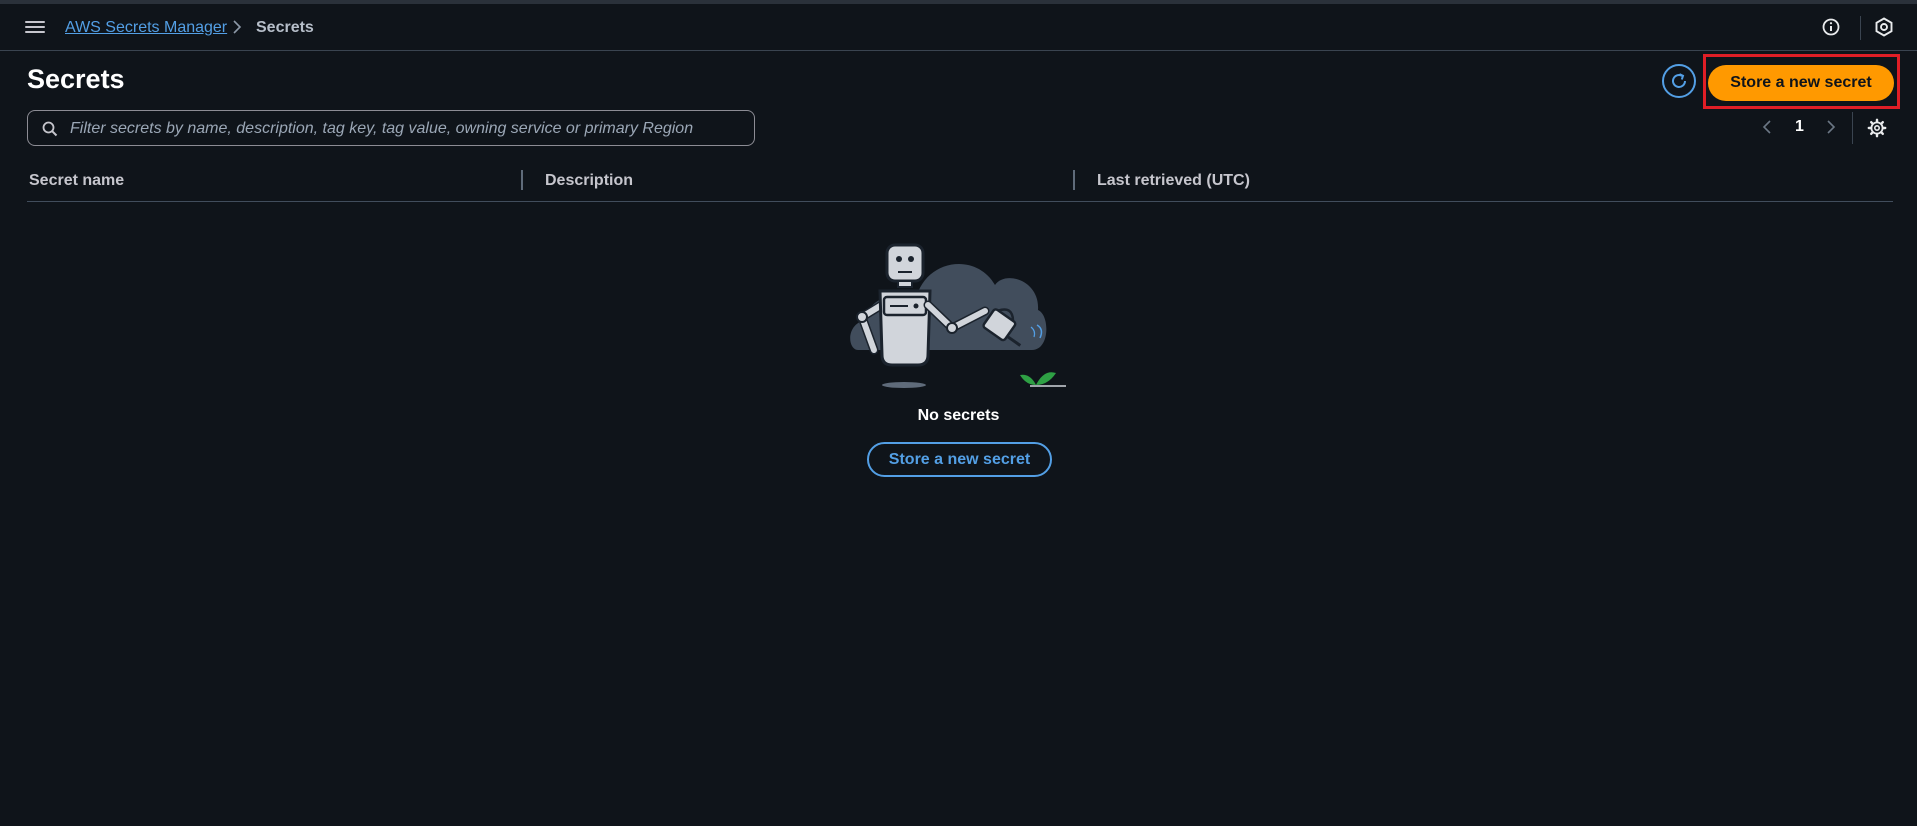  I want to click on page-number: 1, so click(1799, 127).